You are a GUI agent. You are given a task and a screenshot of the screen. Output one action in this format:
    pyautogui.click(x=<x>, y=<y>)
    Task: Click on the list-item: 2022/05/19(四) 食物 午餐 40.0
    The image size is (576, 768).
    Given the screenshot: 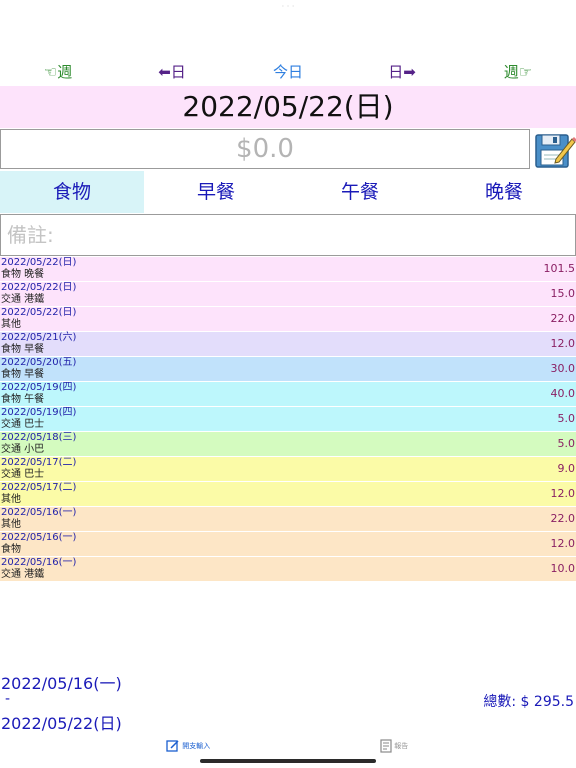 What is the action you would take?
    pyautogui.click(x=288, y=394)
    